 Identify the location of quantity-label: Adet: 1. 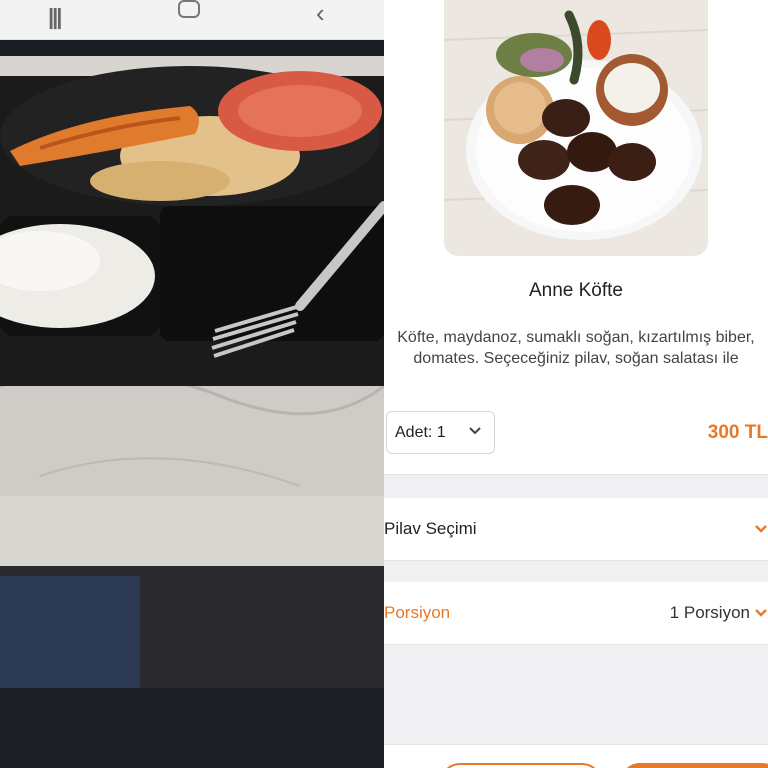
(420, 432).